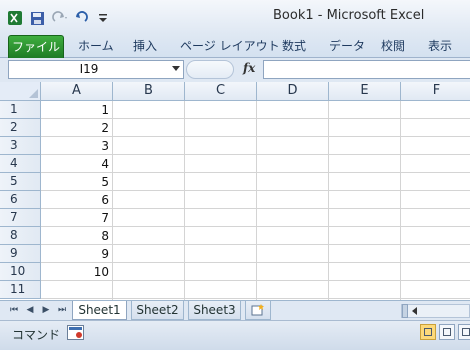 This screenshot has width=470, height=350. I want to click on page-break-view-icon, so click(466, 332).